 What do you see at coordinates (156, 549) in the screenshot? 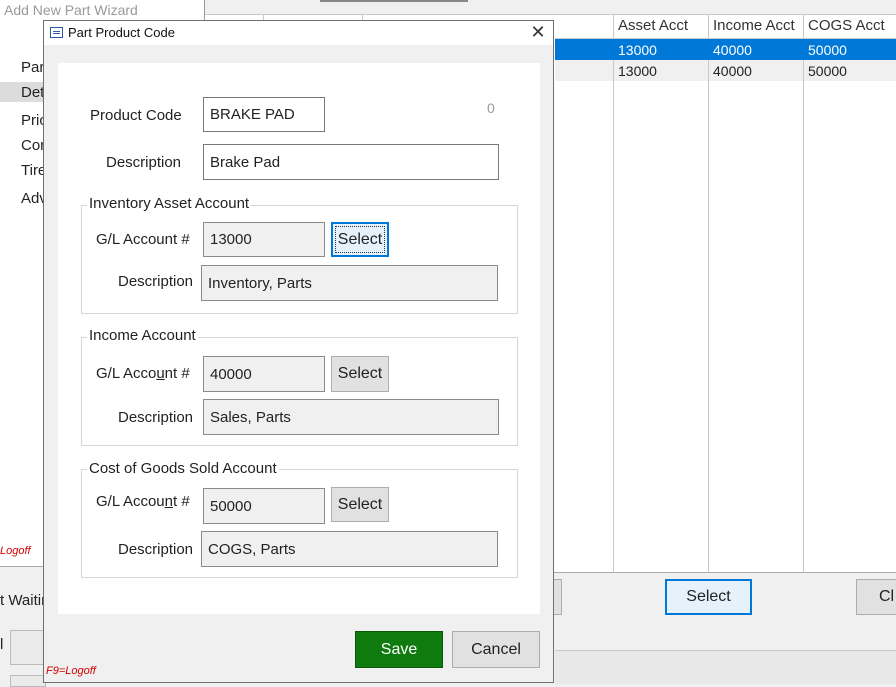
I see `cogs-description-label: Description` at bounding box center [156, 549].